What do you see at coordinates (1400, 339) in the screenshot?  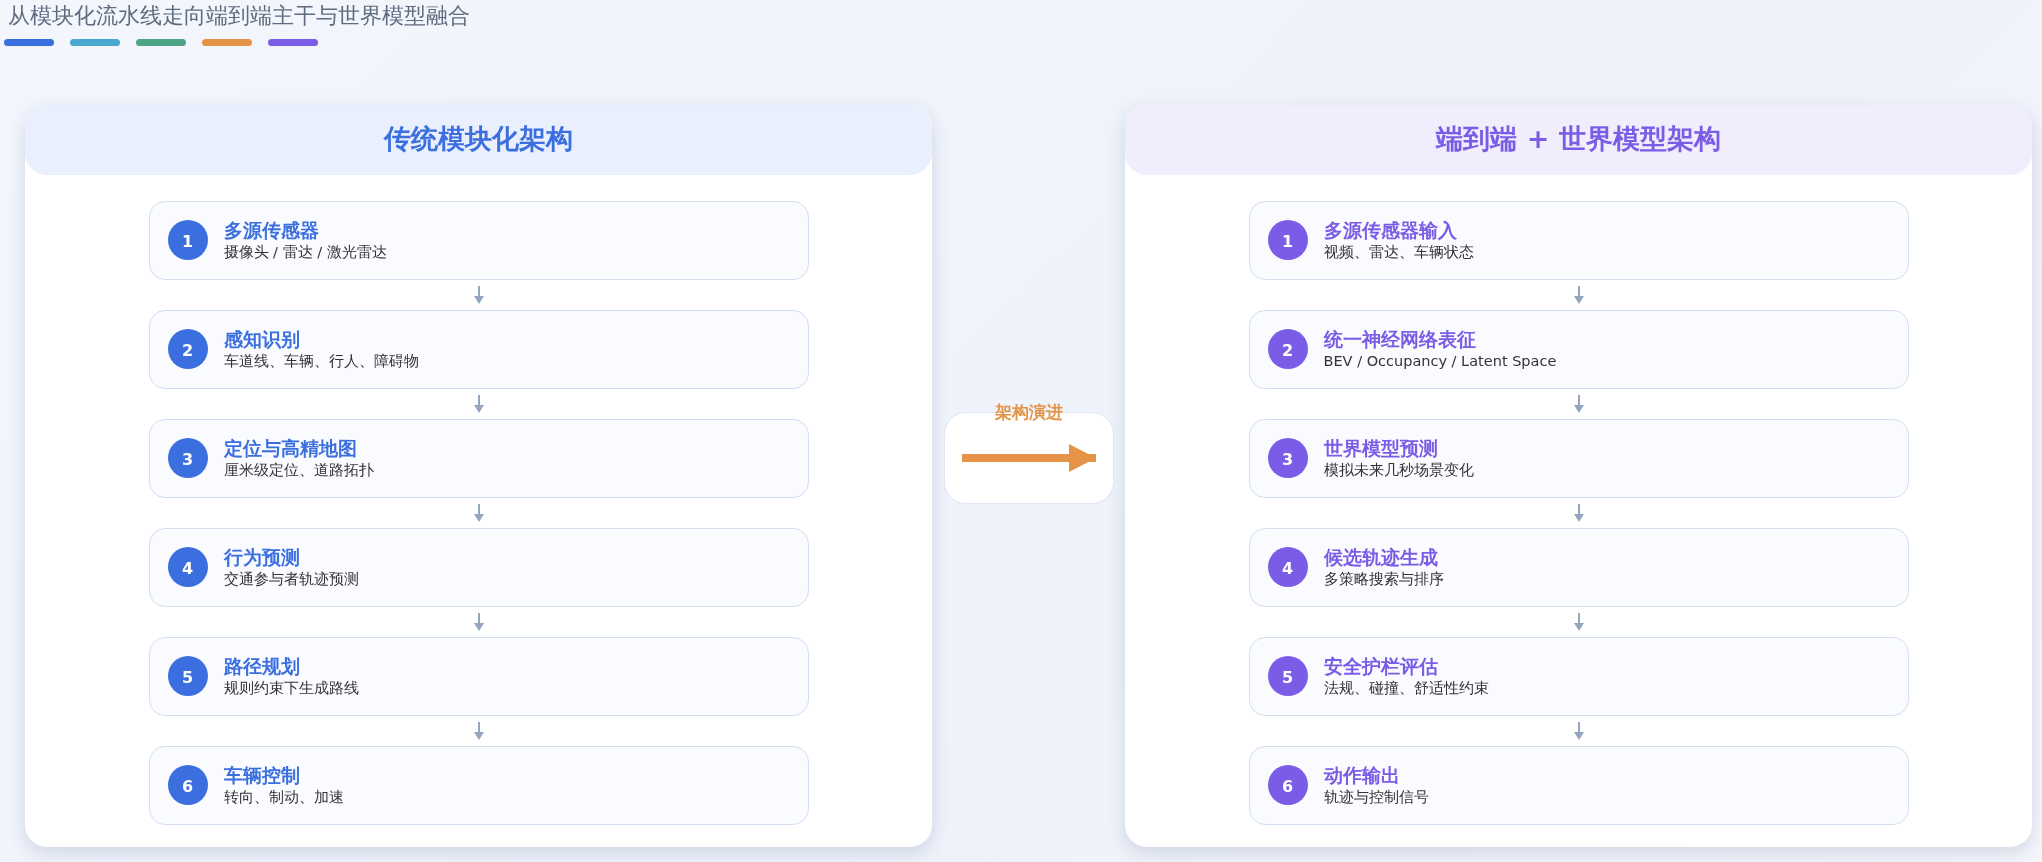 I see `step-title: 统一神经网络表征` at bounding box center [1400, 339].